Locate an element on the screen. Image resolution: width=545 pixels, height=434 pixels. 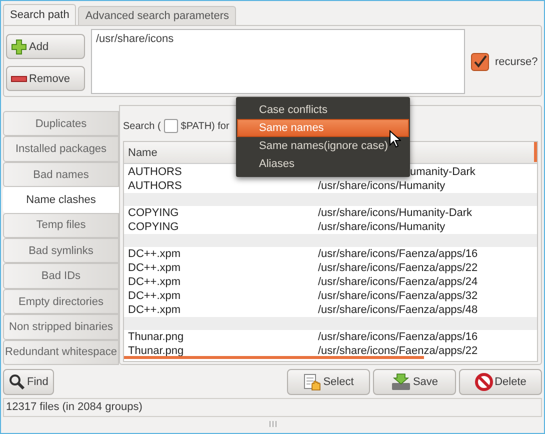
minus-icon is located at coordinates (19, 78).